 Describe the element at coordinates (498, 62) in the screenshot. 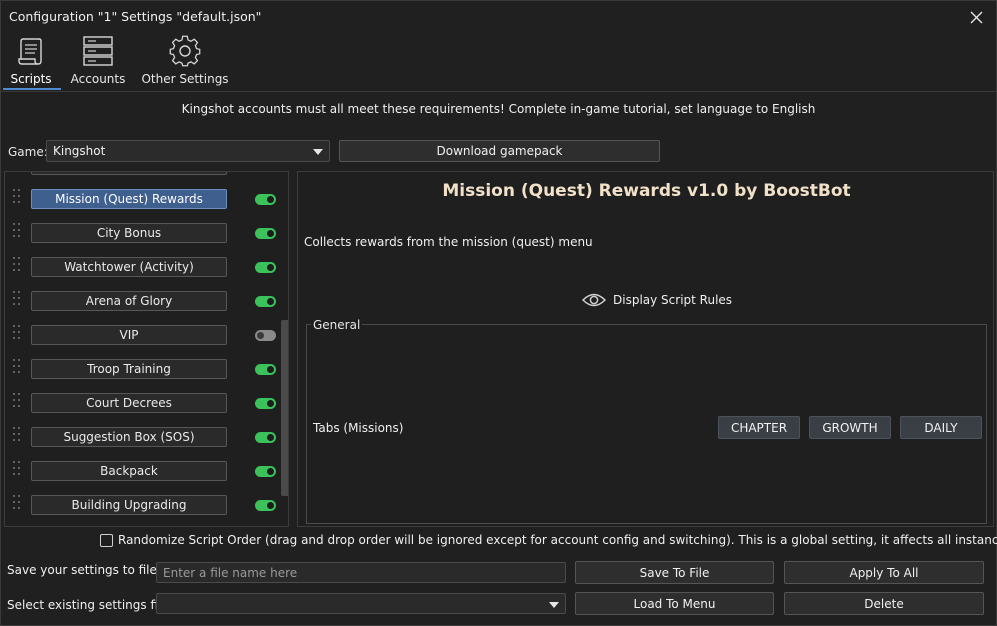

I see `tab-bar: Scripts Accounts Other Settings` at that location.